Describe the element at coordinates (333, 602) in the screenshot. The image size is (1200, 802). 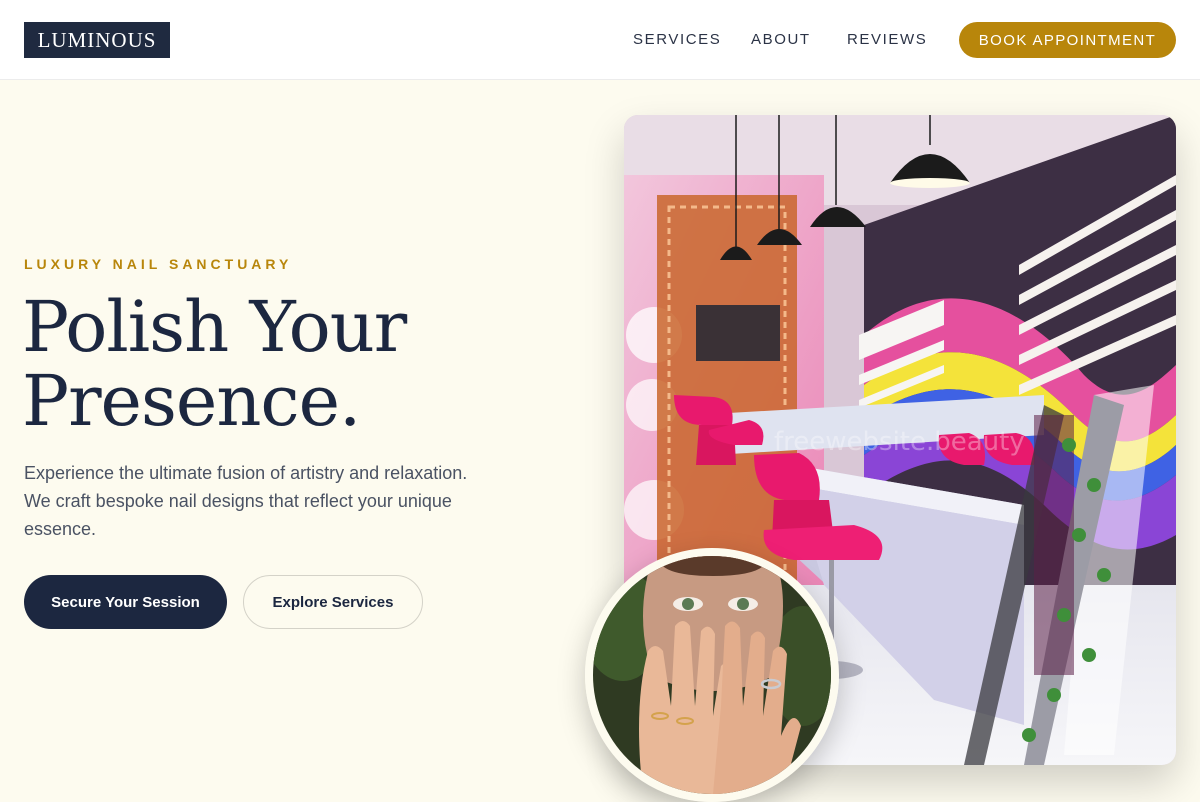
I see `explore-services-button: Explore Services` at that location.